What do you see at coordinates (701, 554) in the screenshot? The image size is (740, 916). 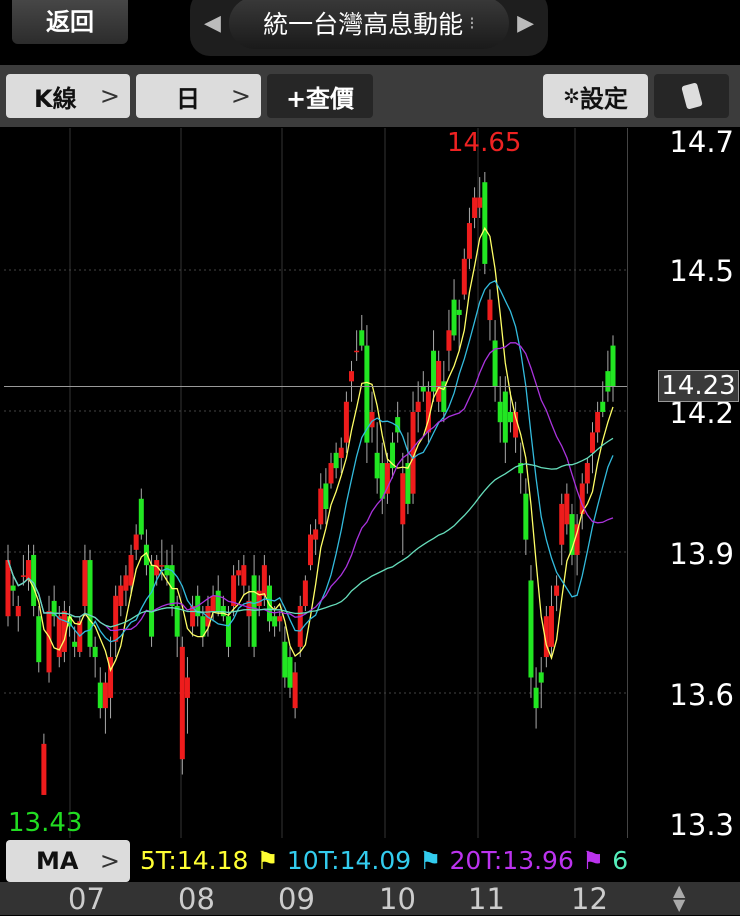 I see `price-label: 13.9` at bounding box center [701, 554].